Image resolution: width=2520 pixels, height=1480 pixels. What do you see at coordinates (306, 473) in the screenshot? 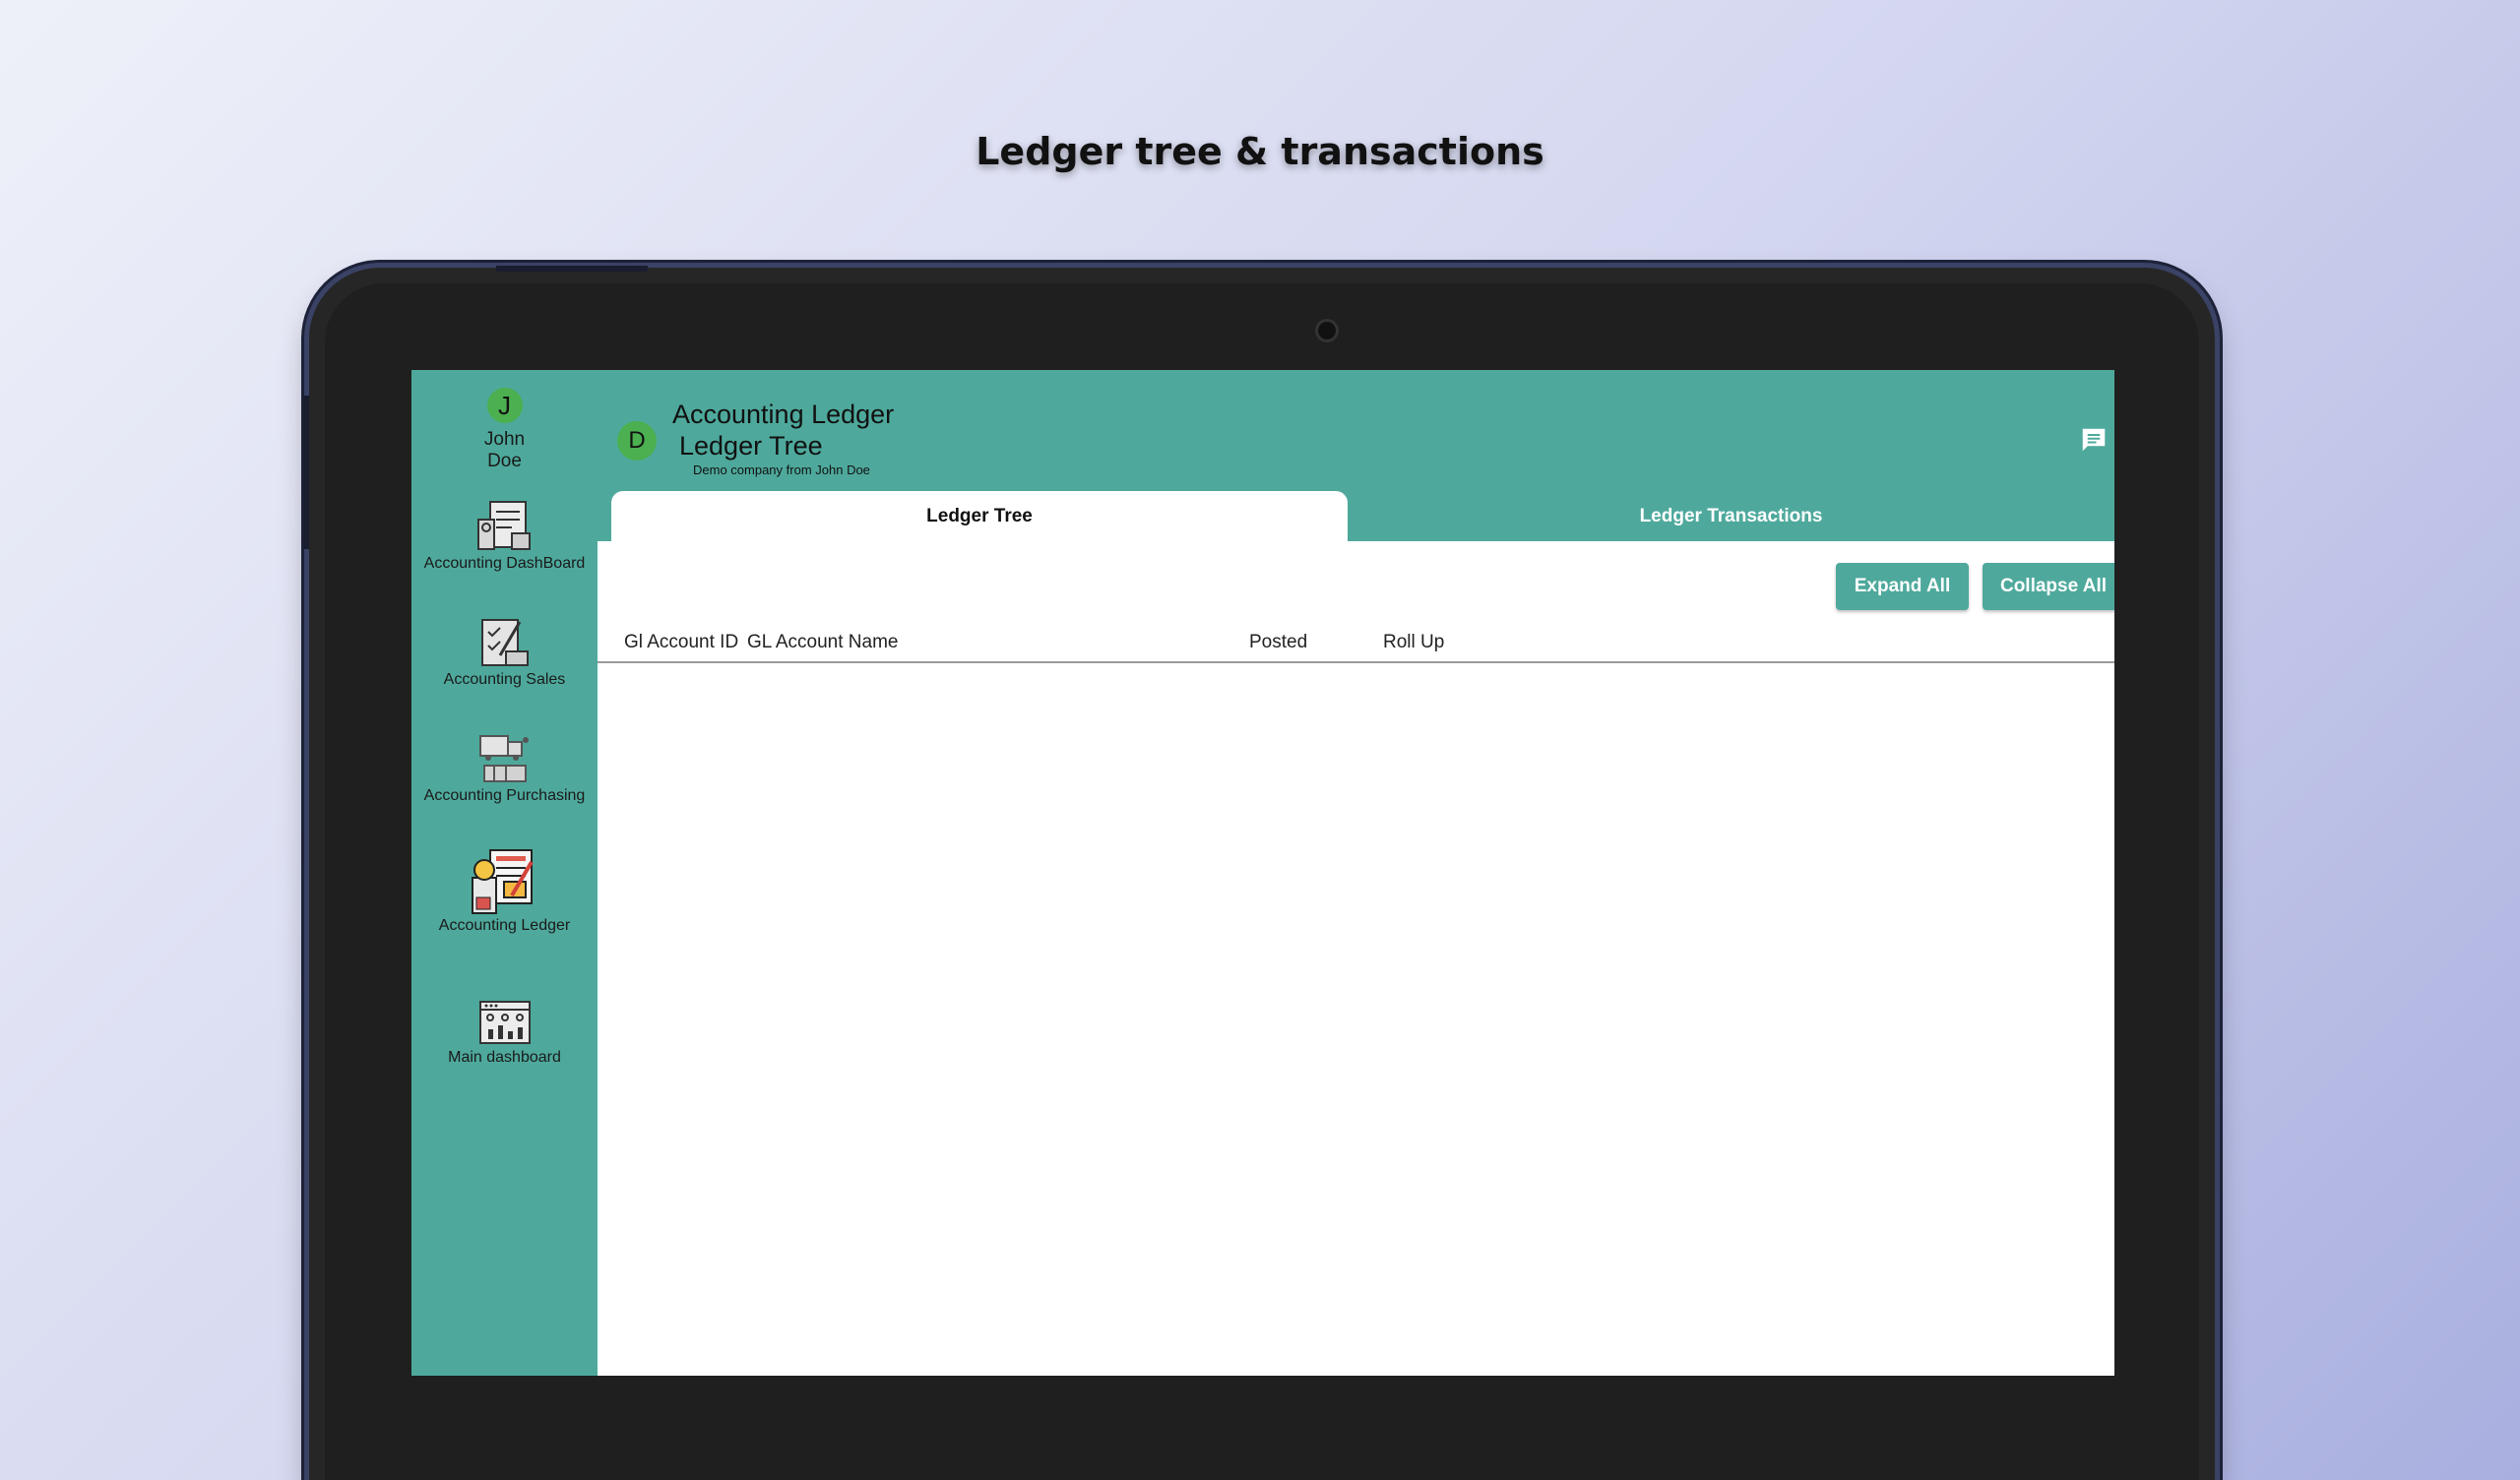
I see `side-button` at bounding box center [306, 473].